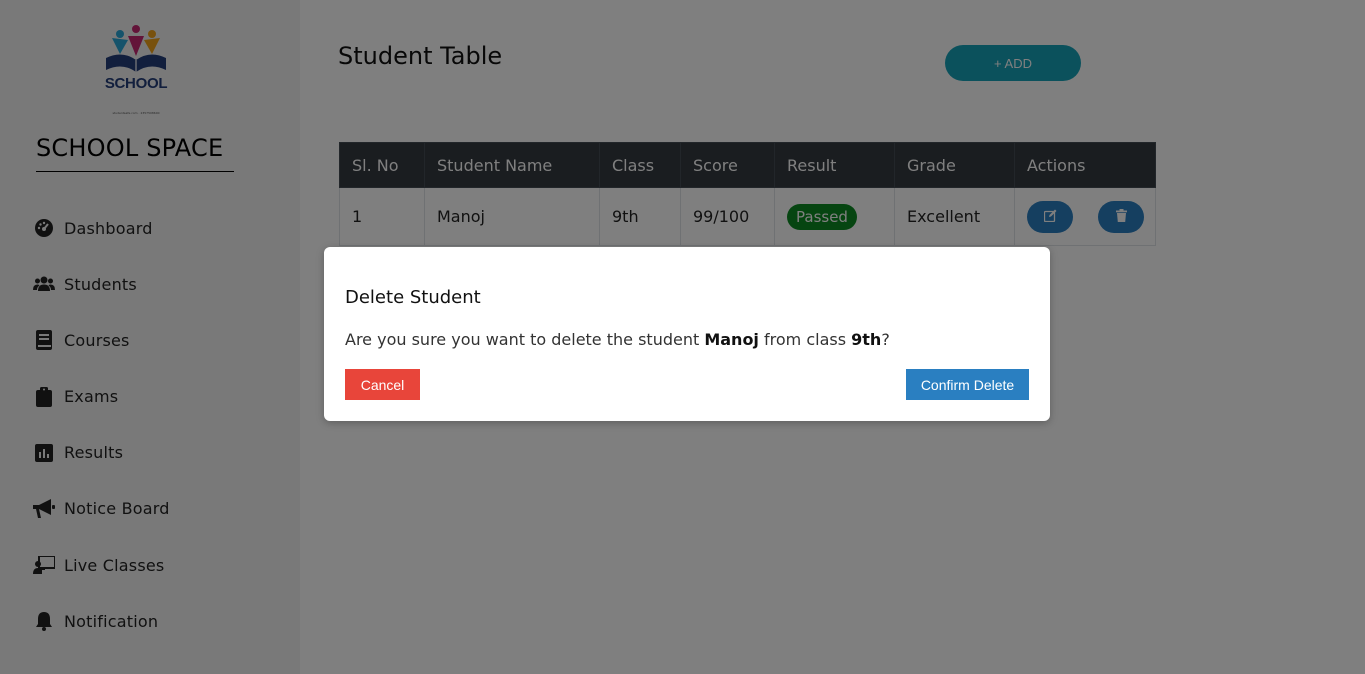 The width and height of the screenshot is (1365, 674). I want to click on dialog-student-name: Manoj, so click(731, 339).